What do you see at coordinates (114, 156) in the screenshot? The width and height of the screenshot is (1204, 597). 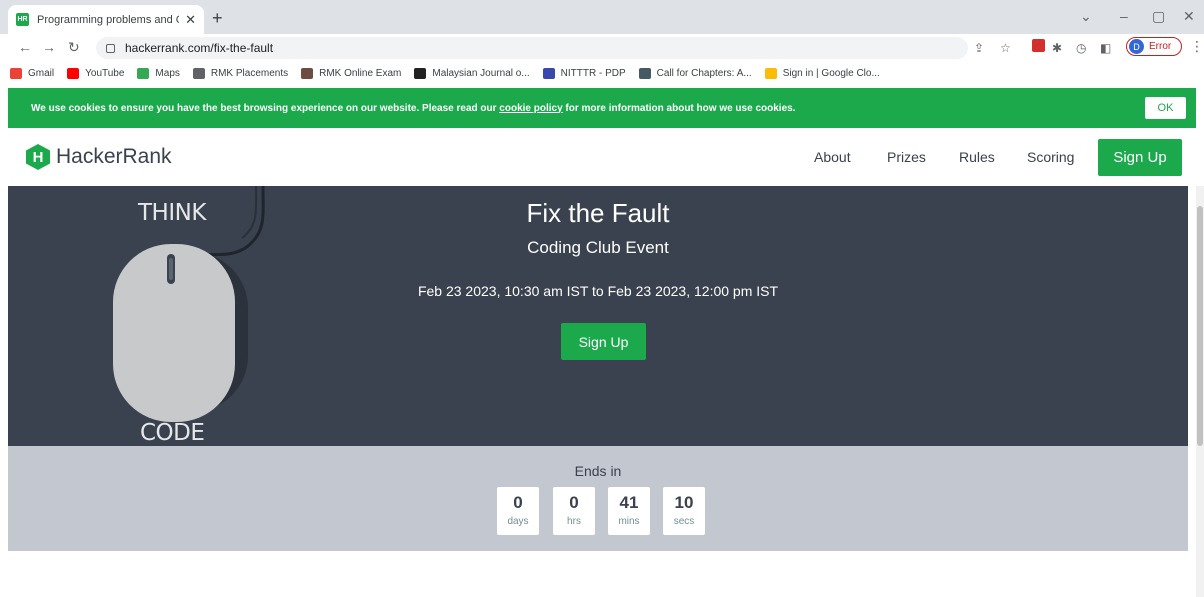 I see `logo-name: HackerRank` at bounding box center [114, 156].